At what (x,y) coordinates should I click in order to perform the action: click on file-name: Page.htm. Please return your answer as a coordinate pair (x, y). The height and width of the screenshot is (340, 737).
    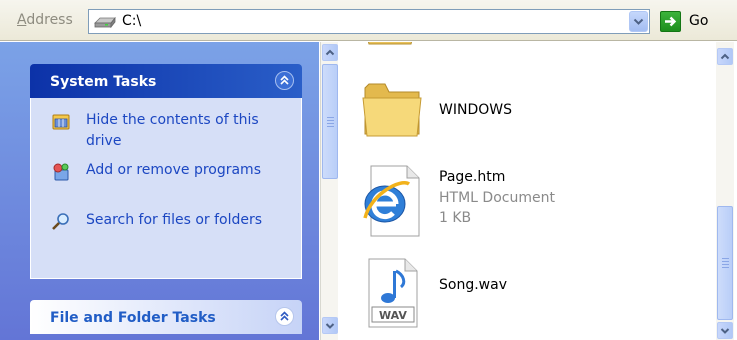
    Looking at the image, I should click on (472, 177).